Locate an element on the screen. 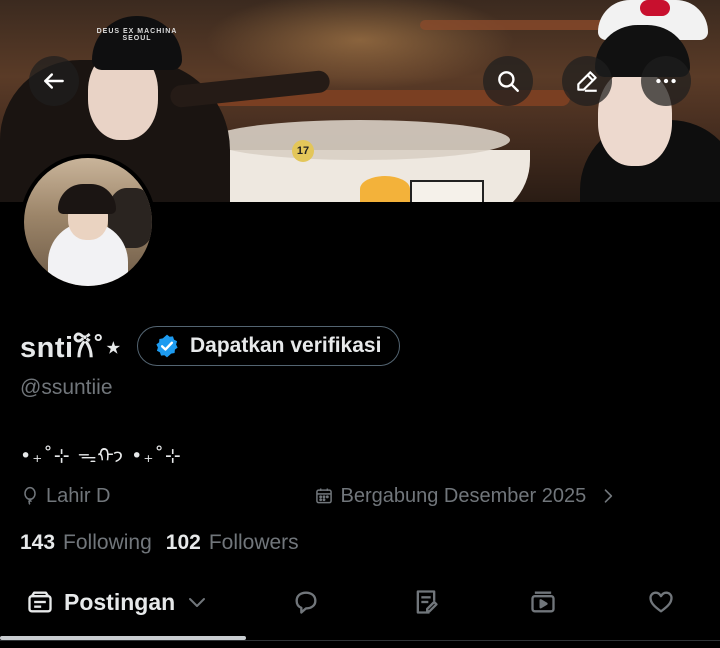 Image resolution: width=720 pixels, height=648 pixels. chevron-right-icon is located at coordinates (608, 496).